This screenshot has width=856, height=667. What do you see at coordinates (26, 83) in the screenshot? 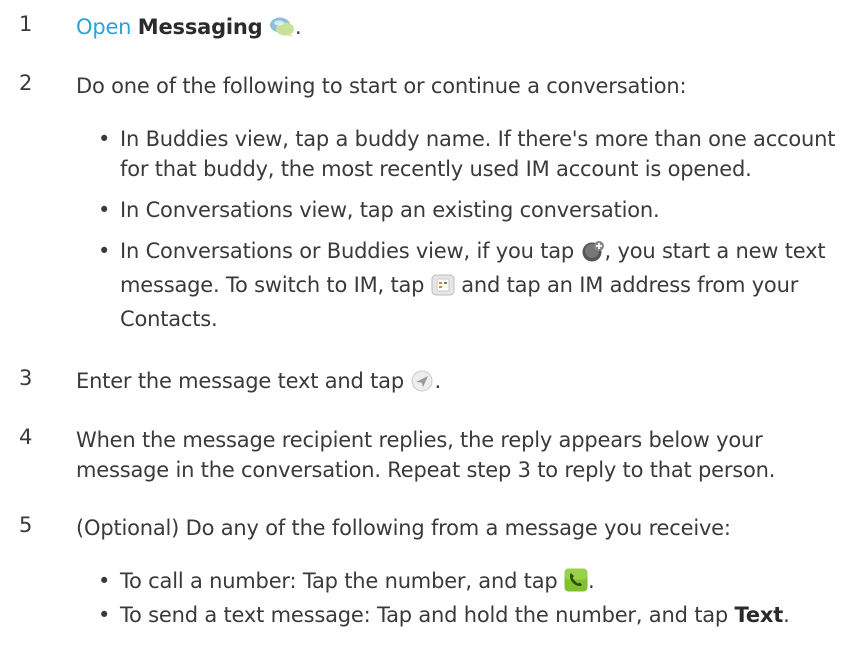
I see `step-number: 2` at bounding box center [26, 83].